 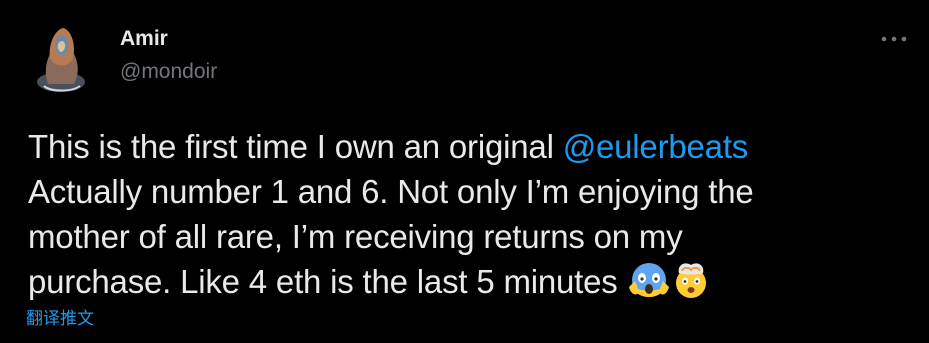 I want to click on face-screaming-in-fear-icon, so click(x=648, y=285).